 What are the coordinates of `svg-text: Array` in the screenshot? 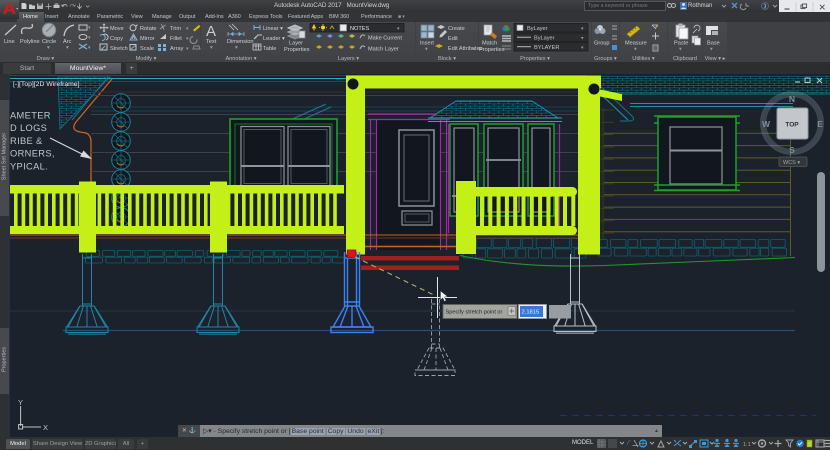 It's located at (177, 49).